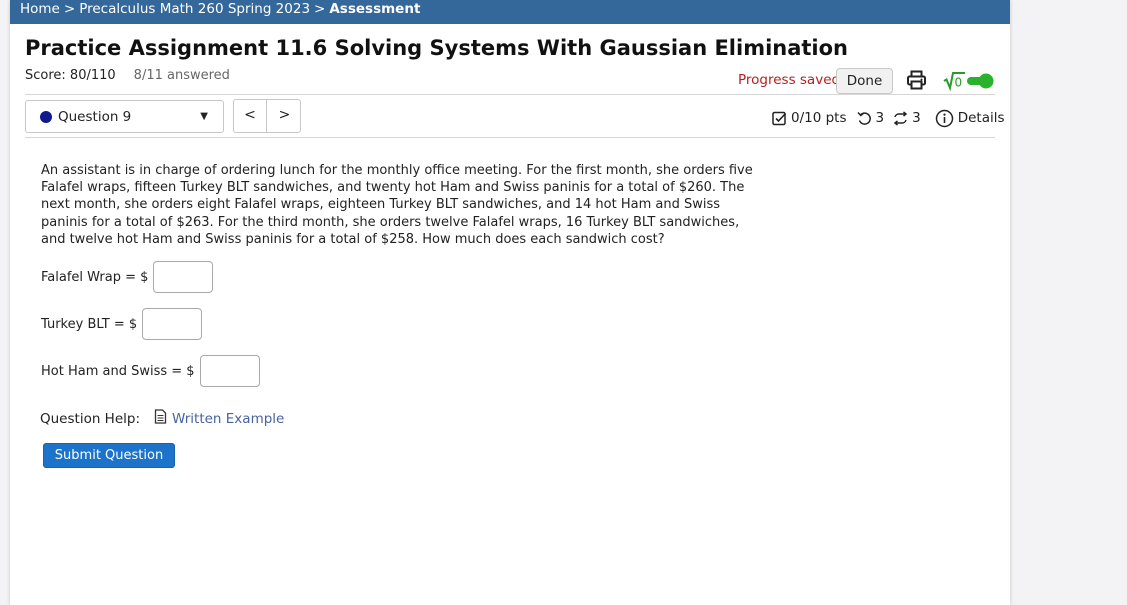 This screenshot has width=1127, height=605. Describe the element at coordinates (183, 277) in the screenshot. I see `falafel-wrap-input` at that location.